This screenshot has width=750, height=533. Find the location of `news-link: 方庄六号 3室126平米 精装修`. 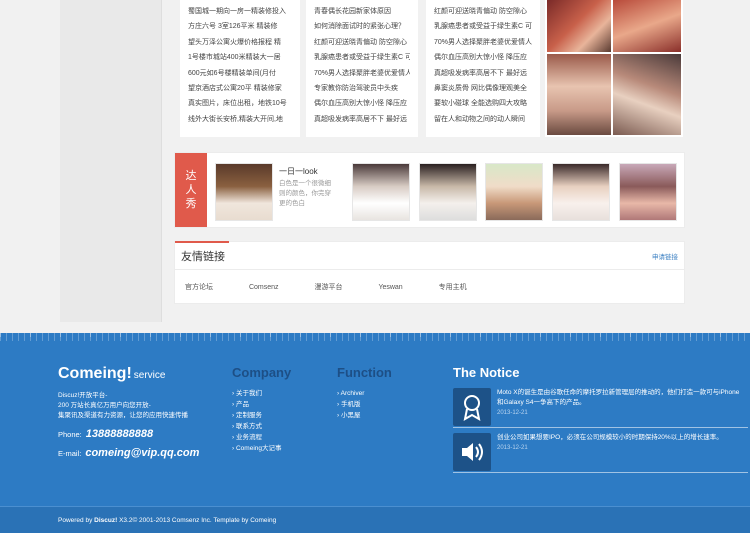

news-link: 方庄六号 3室126平米 精装修 is located at coordinates (240, 26).